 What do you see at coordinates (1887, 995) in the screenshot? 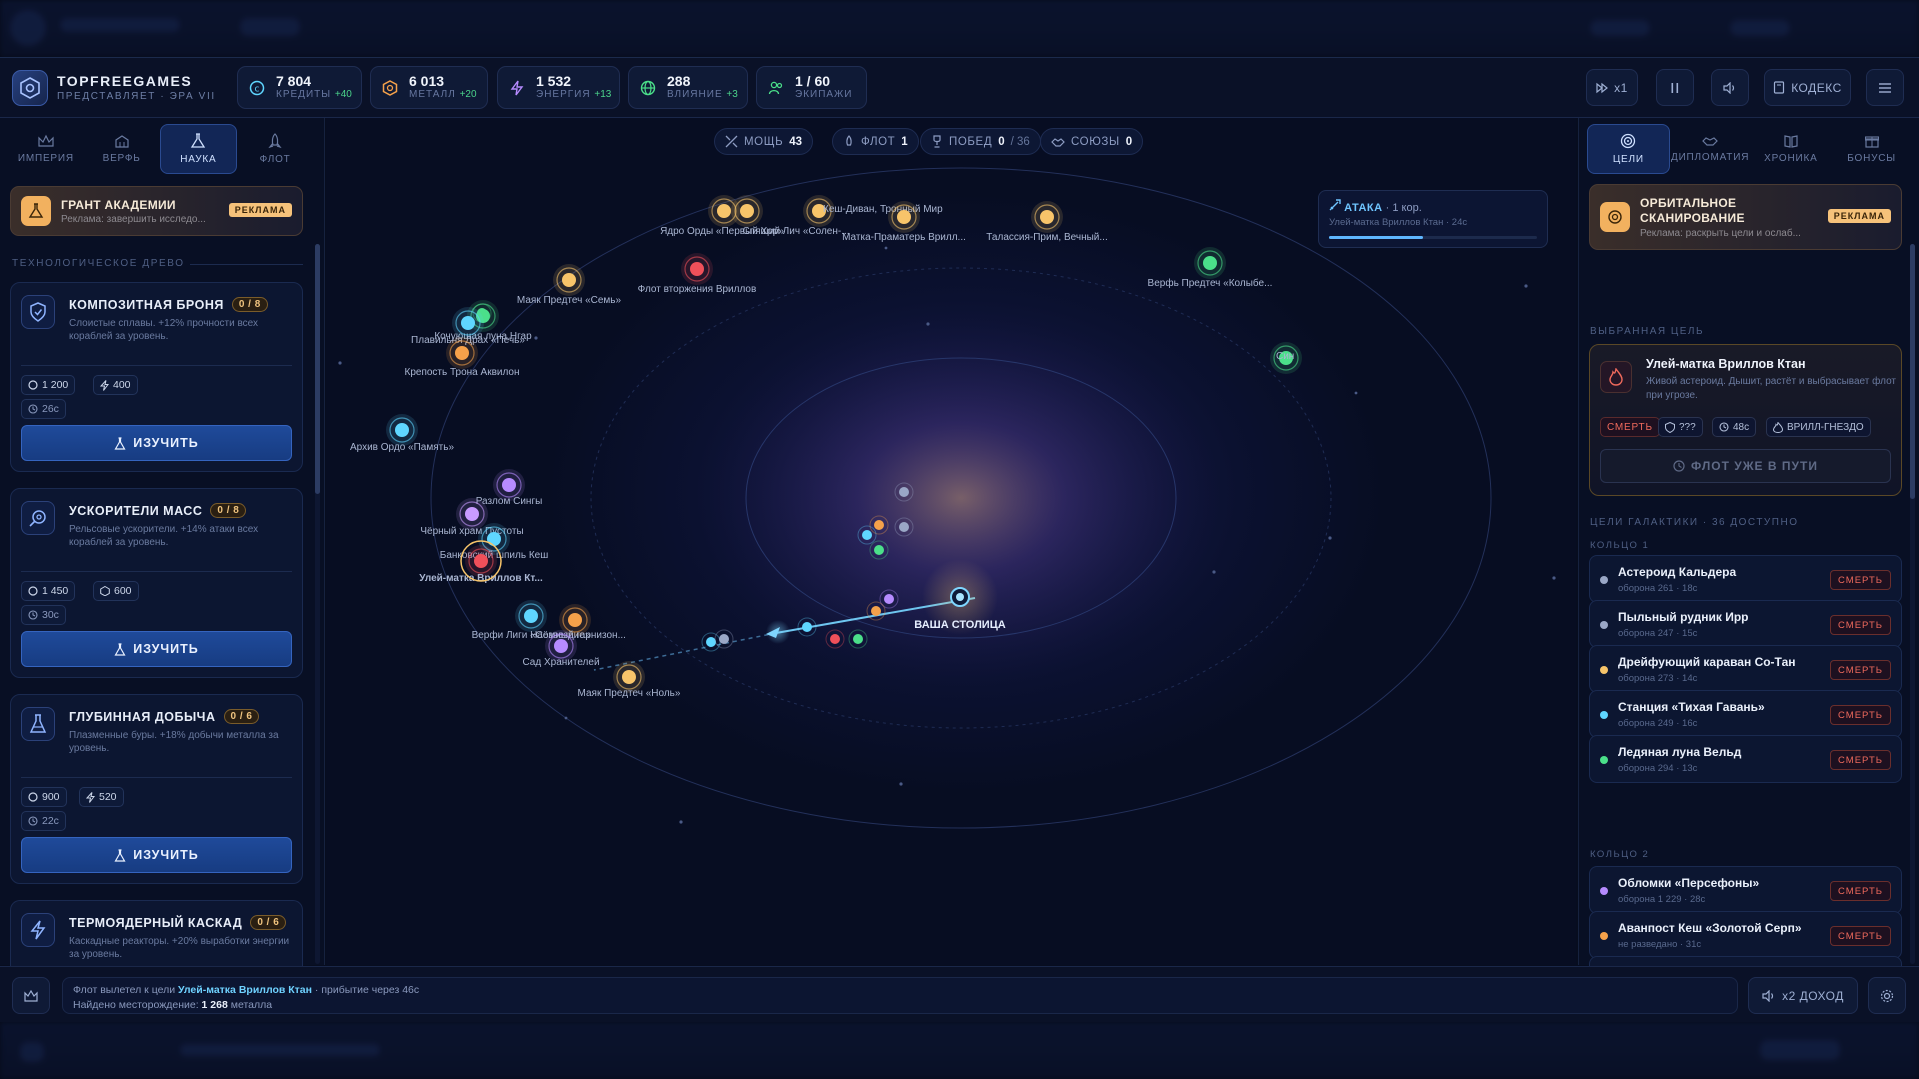
I see `settings-button` at bounding box center [1887, 995].